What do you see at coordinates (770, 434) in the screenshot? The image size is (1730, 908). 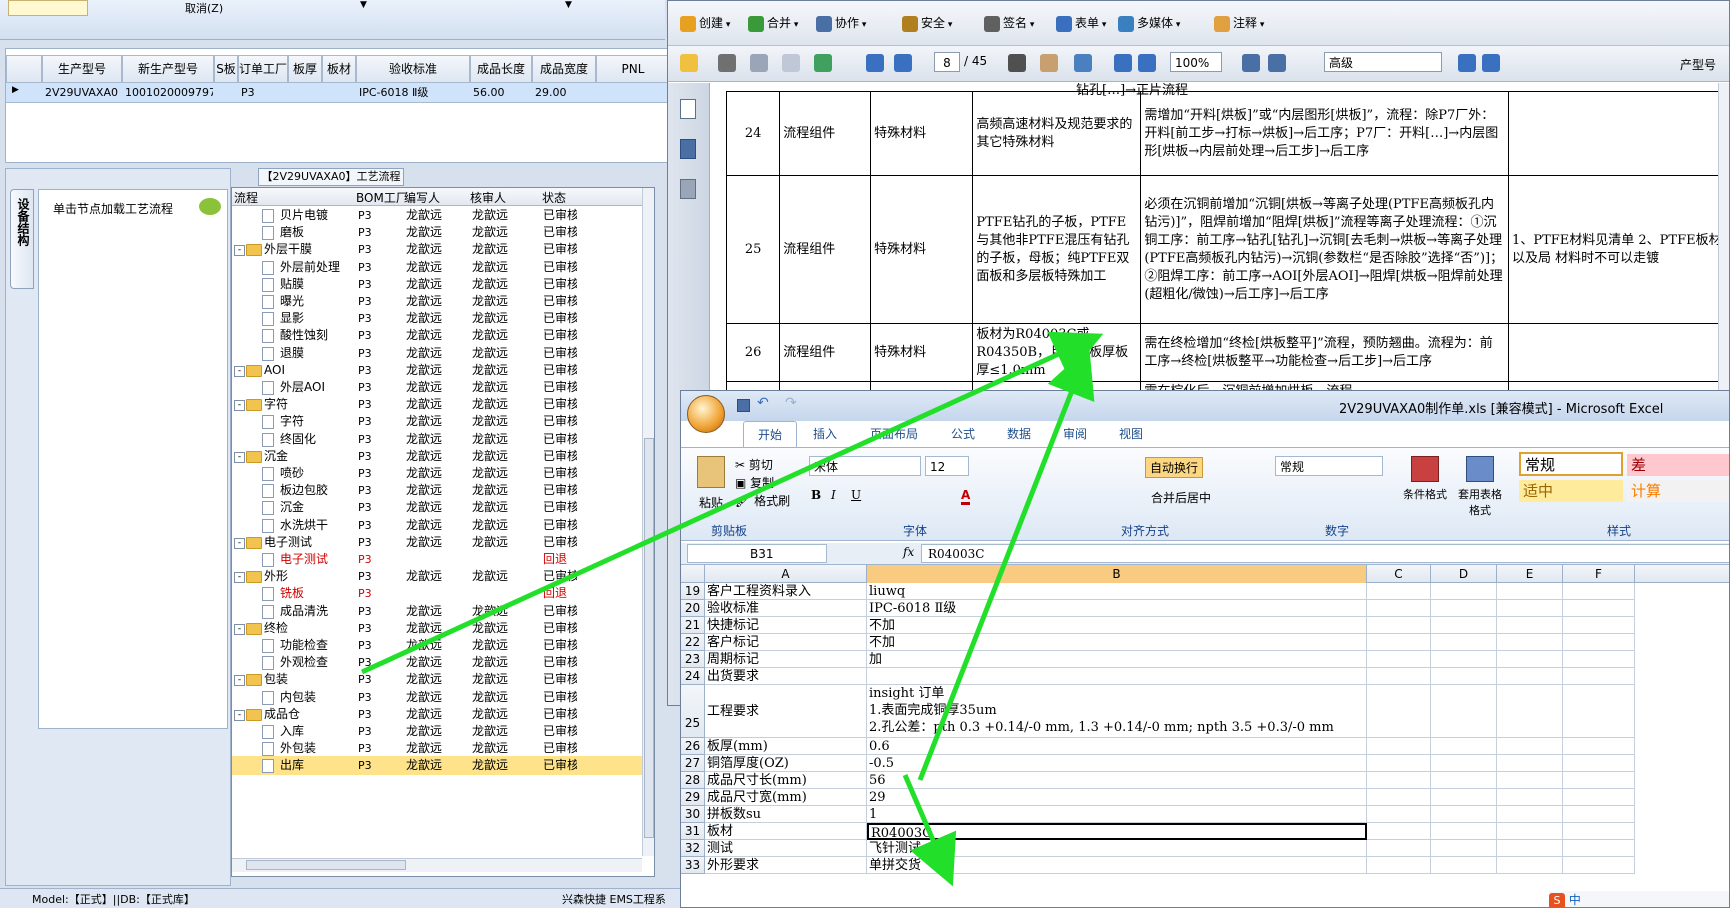 I see `ribbon-tab: 开始` at bounding box center [770, 434].